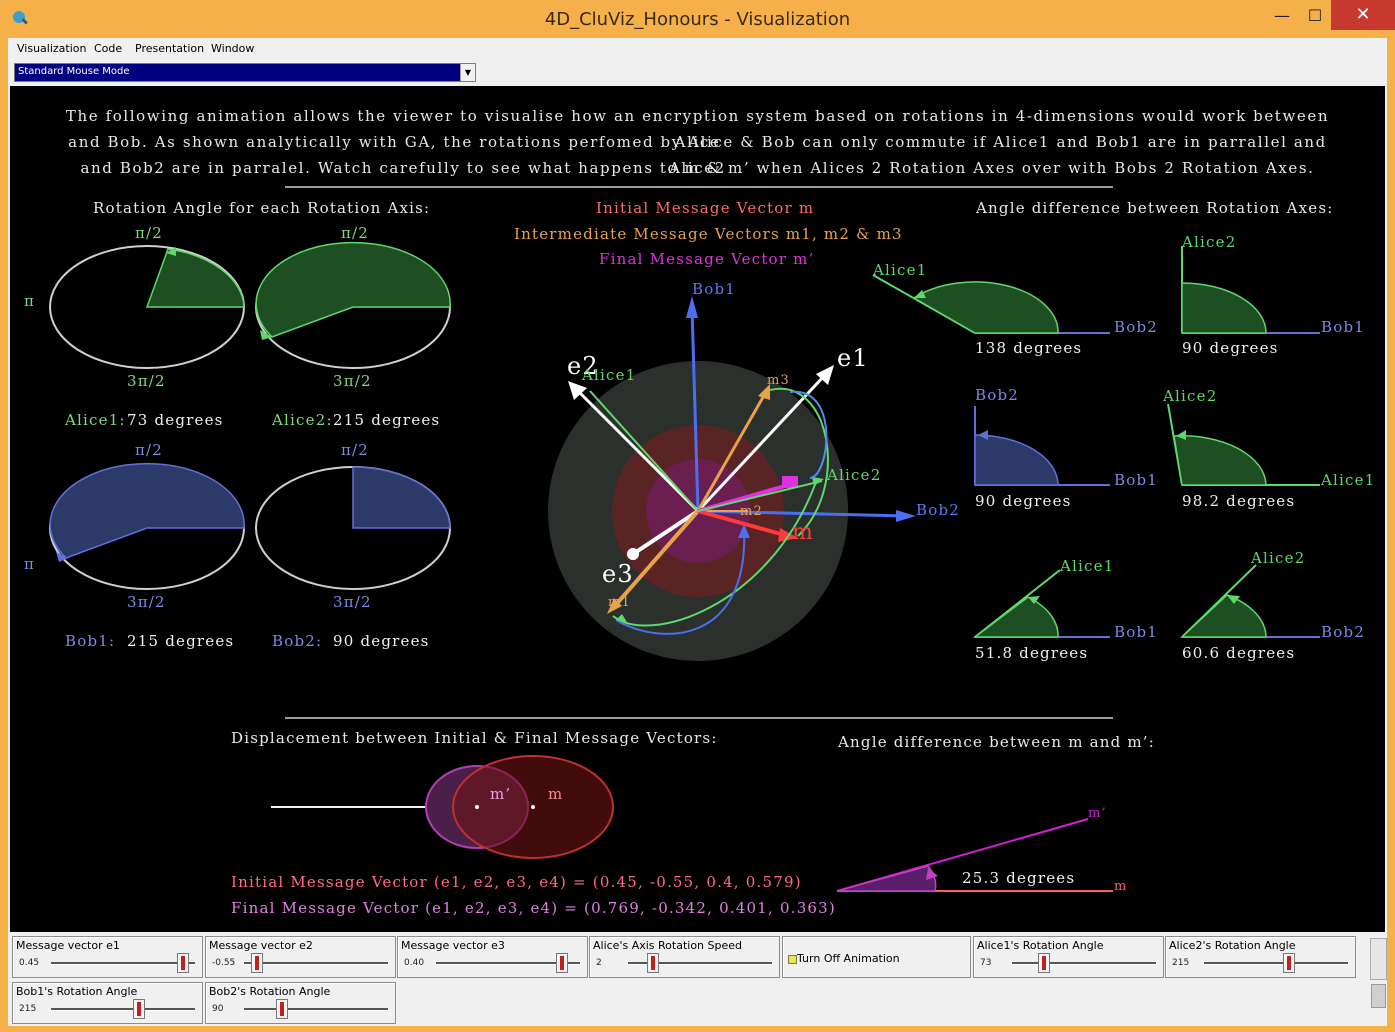 Image resolution: width=1395 pixels, height=1032 pixels. What do you see at coordinates (30, 301) in the screenshot?
I see `alice1-pi-label: π` at bounding box center [30, 301].